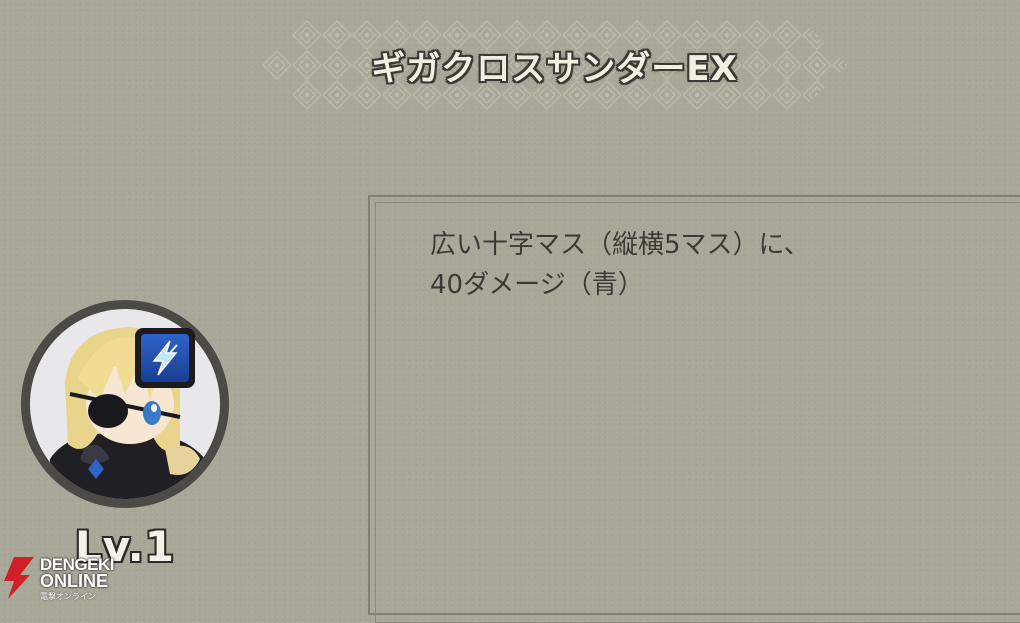 The width and height of the screenshot is (1020, 623). I want to click on description-line: 広い十字マス（縦横5マス）に、, so click(620, 245).